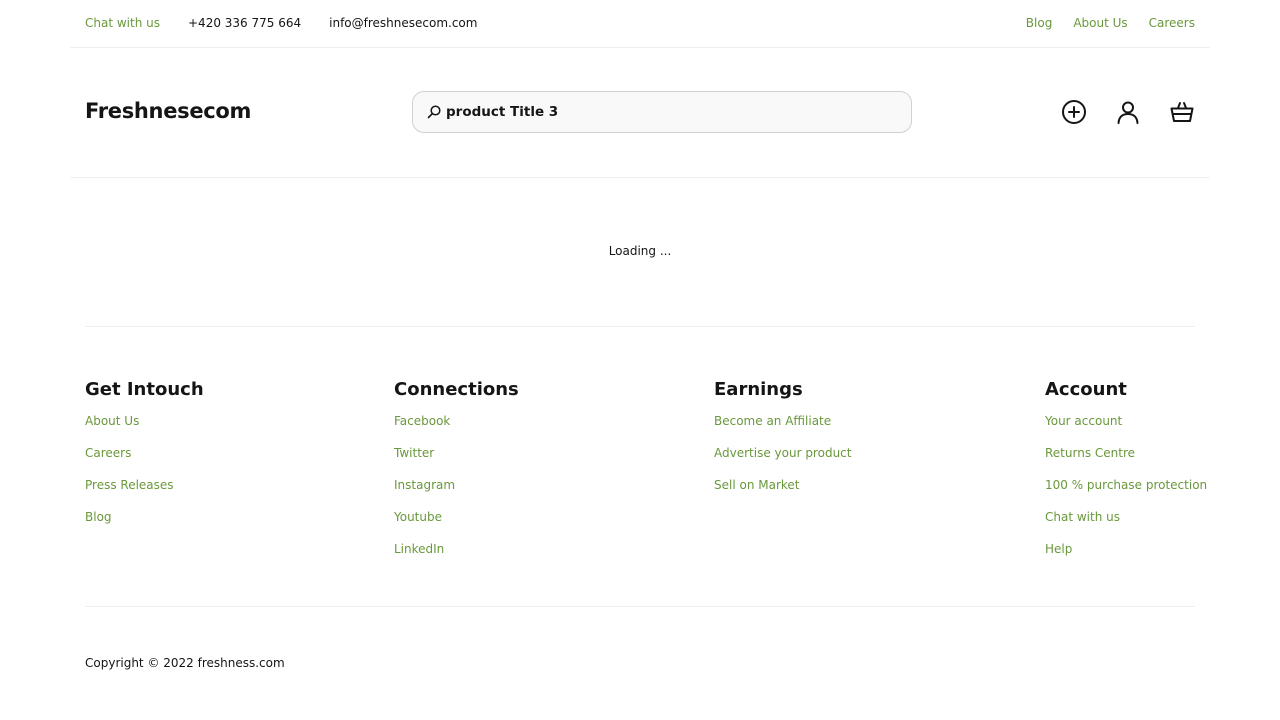 This screenshot has height=720, width=1280. I want to click on footer-link-help: Help, so click(1058, 549).